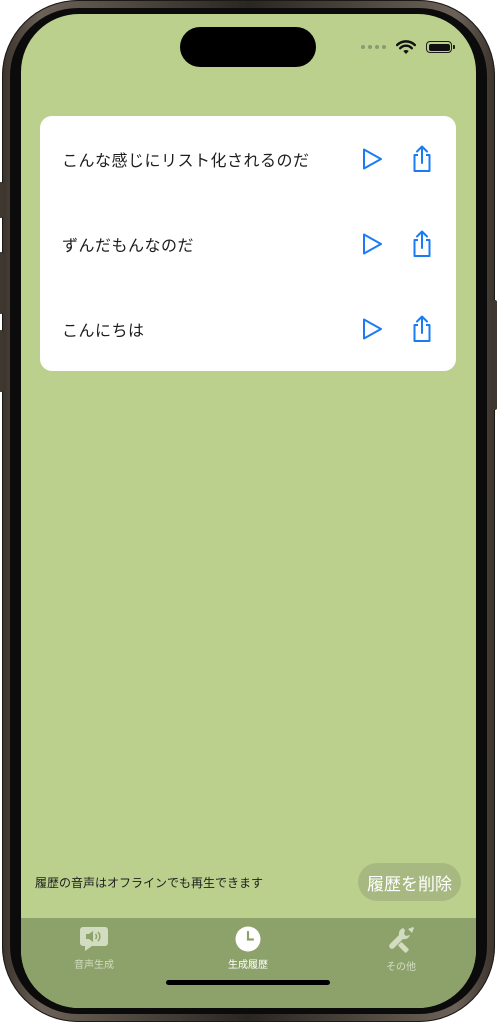 The width and height of the screenshot is (497, 1024). Describe the element at coordinates (1, 361) in the screenshot. I see `volume-down-button` at that location.